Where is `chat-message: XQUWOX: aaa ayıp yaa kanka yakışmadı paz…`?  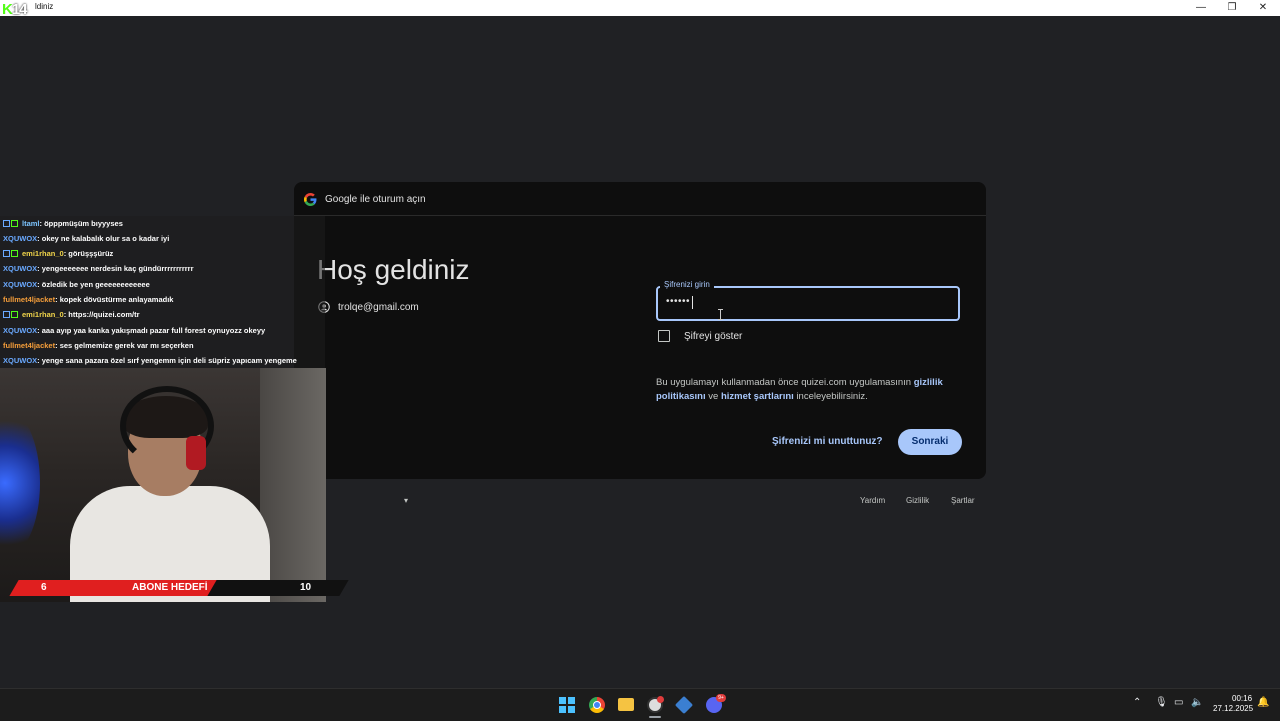 chat-message: XQUWOX: aaa ayıp yaa kanka yakışmadı paz… is located at coordinates (134, 330).